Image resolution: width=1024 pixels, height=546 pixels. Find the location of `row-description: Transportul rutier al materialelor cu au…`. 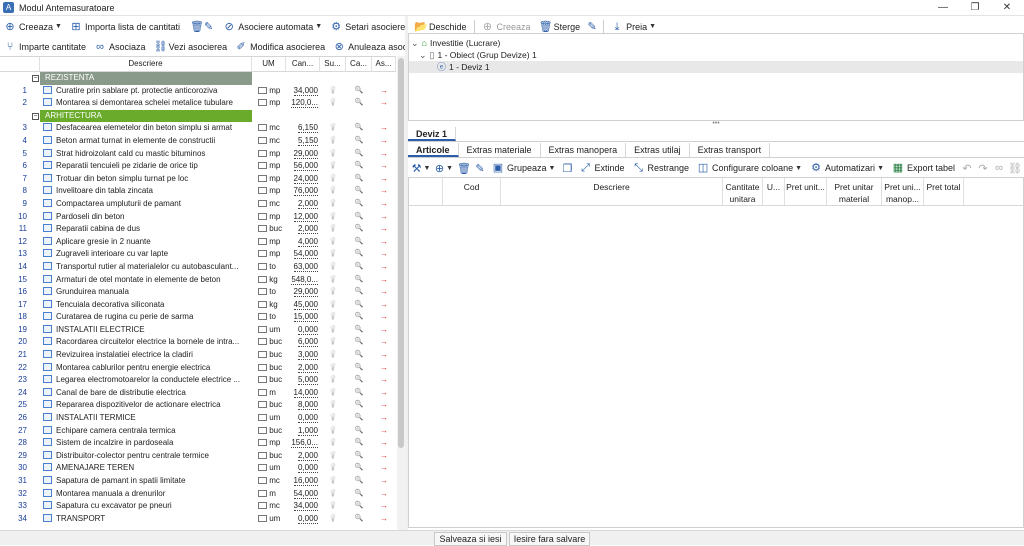

row-description: Transportul rutier al materialelor cu au… is located at coordinates (146, 267).